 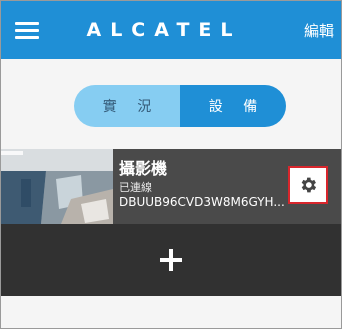 I want to click on tab-devices: 設 備, so click(x=233, y=106).